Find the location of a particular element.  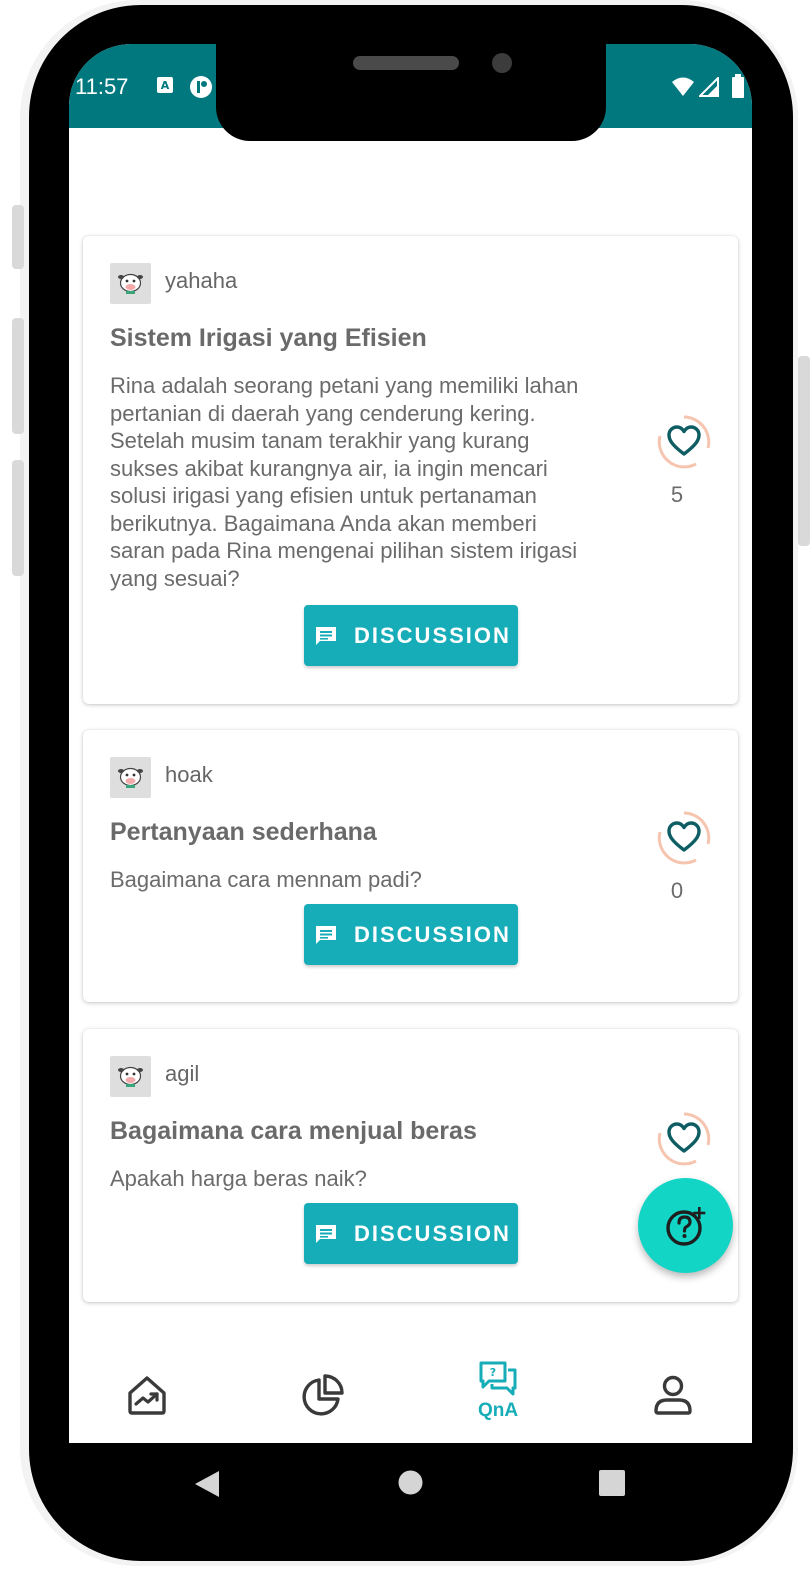

ask-question-fab is located at coordinates (685, 1225).